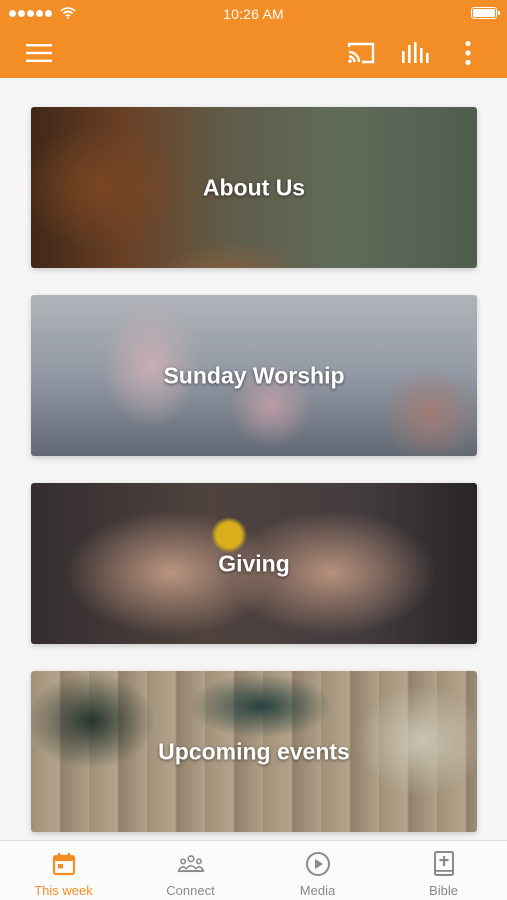 Image resolution: width=507 pixels, height=900 pixels. I want to click on bottom-navigation: This week Connect Media Bible, so click(253, 870).